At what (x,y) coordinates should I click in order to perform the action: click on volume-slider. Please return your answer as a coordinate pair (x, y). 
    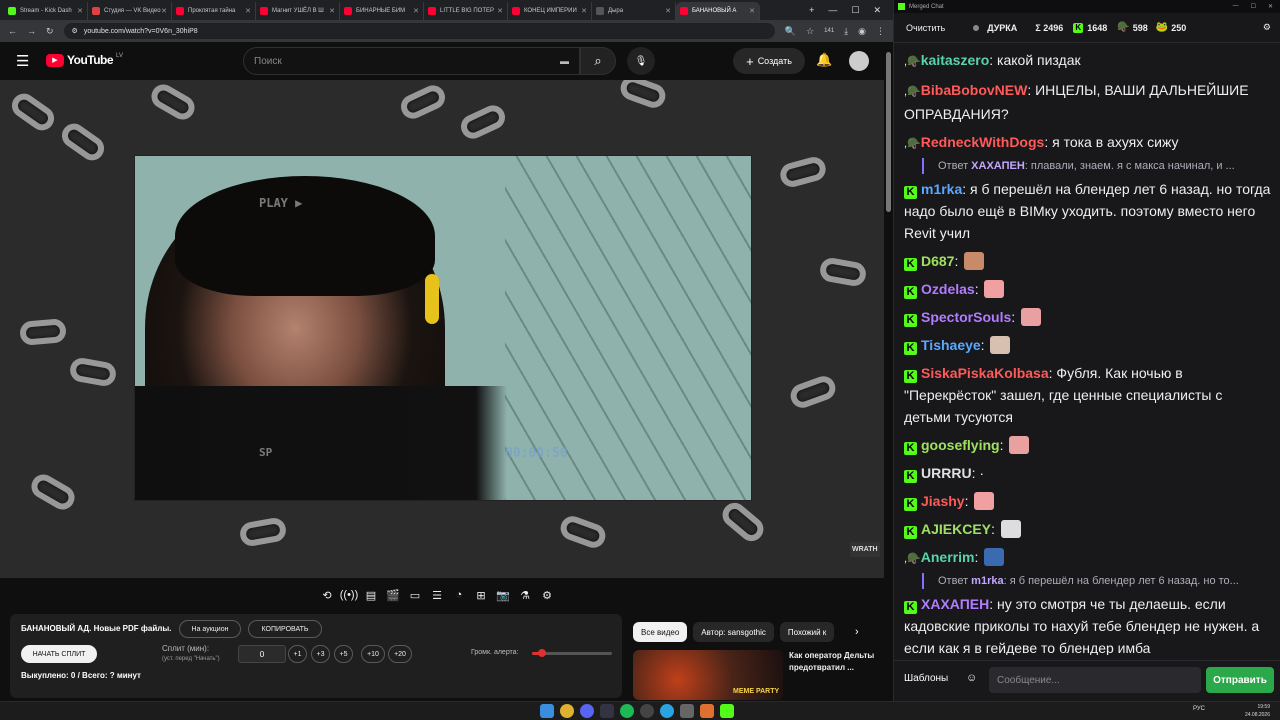
    Looking at the image, I should click on (572, 653).